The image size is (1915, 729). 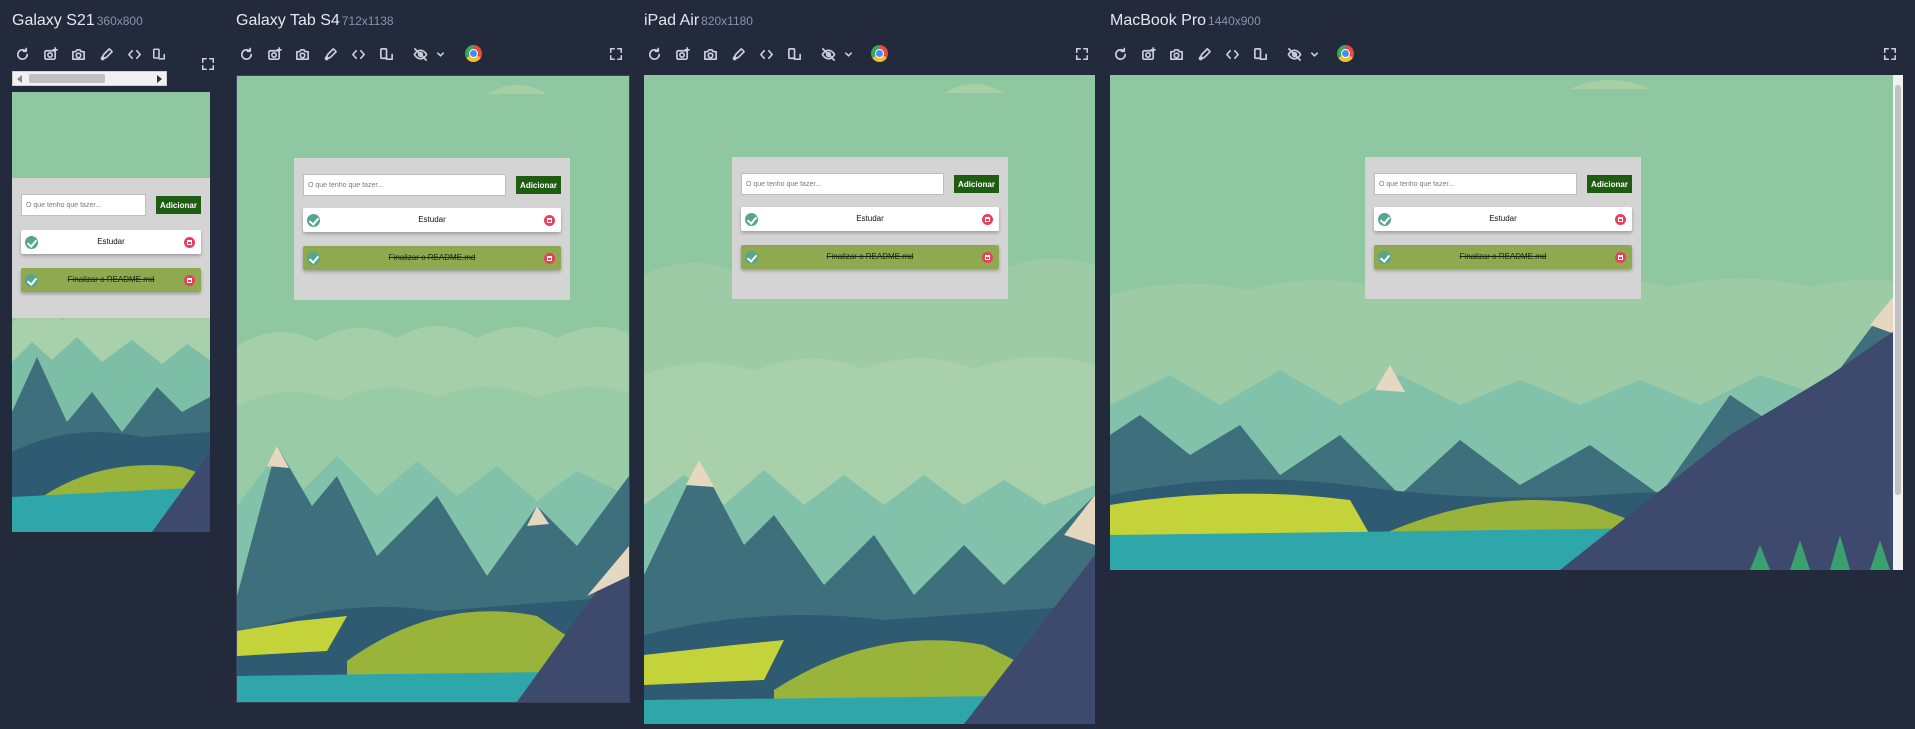 I want to click on device-name: Galaxy Tab S4, so click(x=288, y=20).